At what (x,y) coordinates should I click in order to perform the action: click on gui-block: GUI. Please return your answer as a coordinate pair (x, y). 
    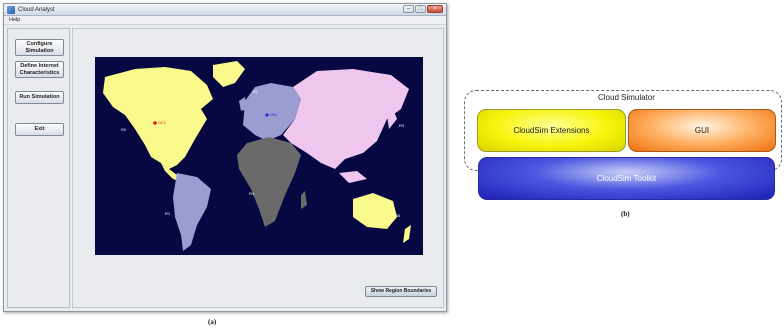
    Looking at the image, I should click on (702, 130).